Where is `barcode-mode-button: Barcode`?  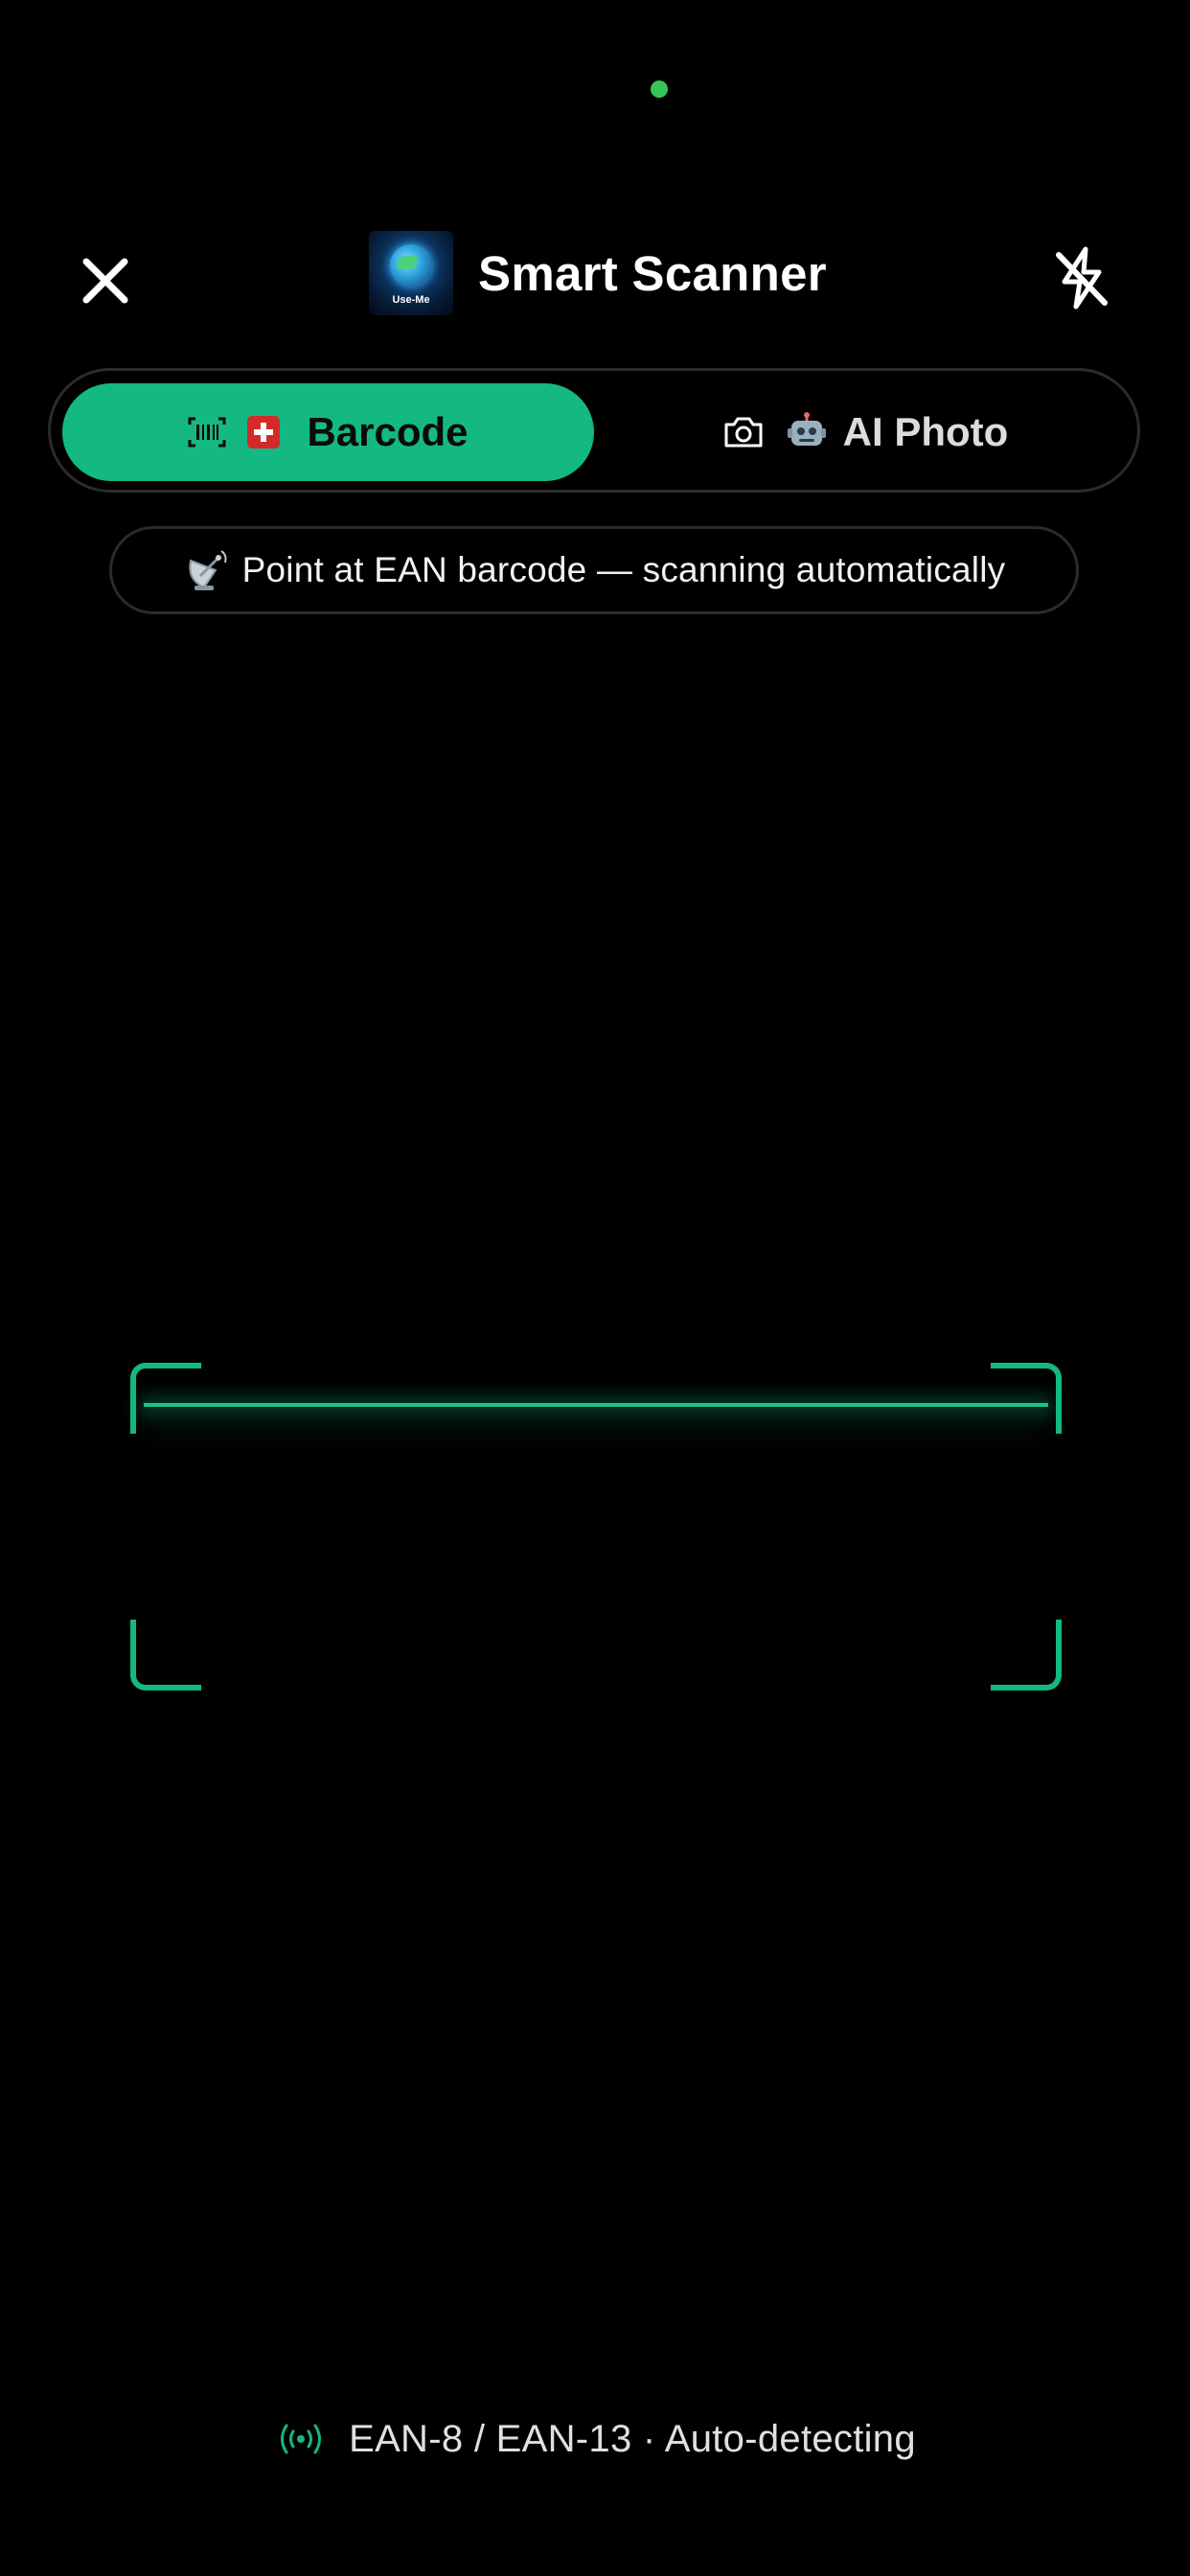 barcode-mode-button: Barcode is located at coordinates (328, 432).